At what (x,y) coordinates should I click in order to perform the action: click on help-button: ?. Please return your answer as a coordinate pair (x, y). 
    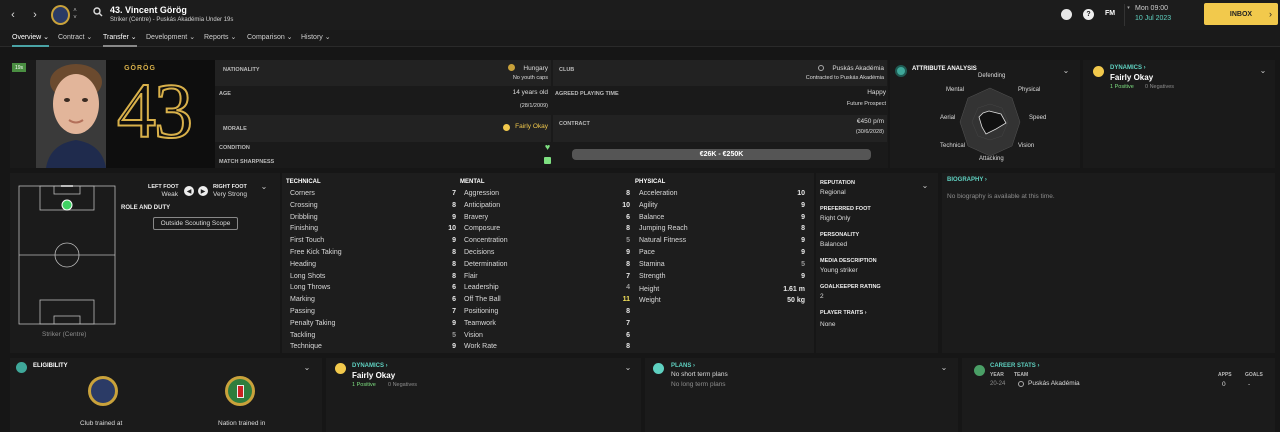
    Looking at the image, I should click on (1088, 14).